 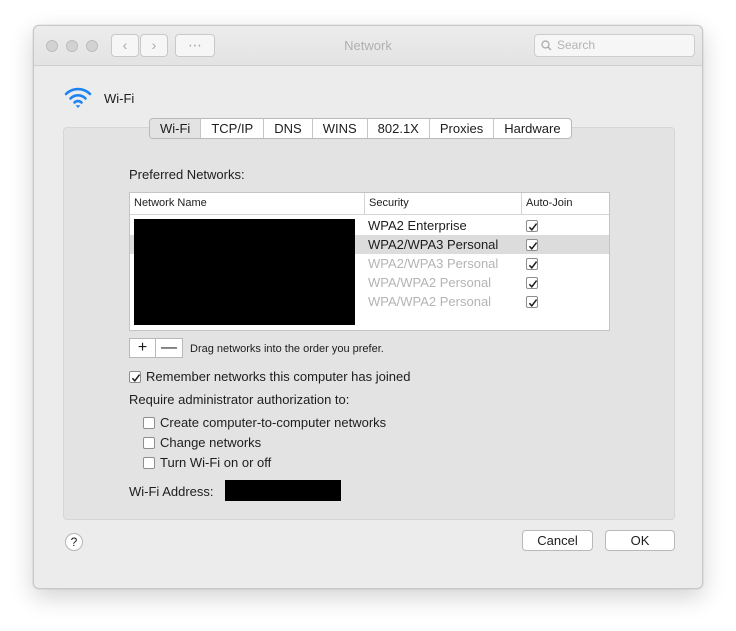 I want to click on create-networks-checkbox, so click(x=149, y=423).